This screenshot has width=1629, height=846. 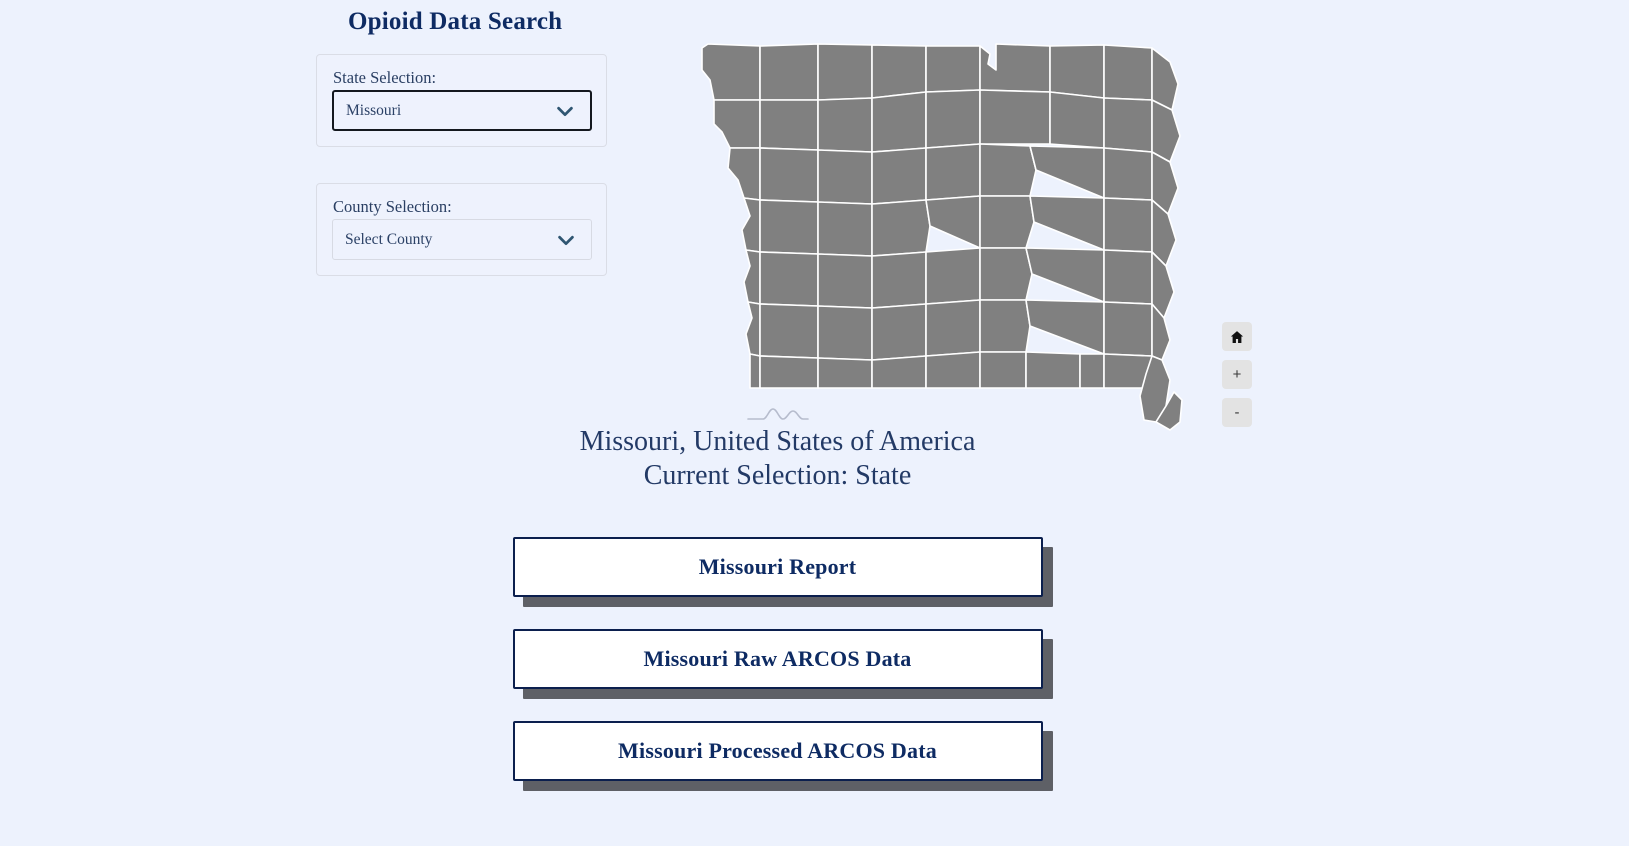 What do you see at coordinates (455, 21) in the screenshot?
I see `page-title: Opioid Data Search` at bounding box center [455, 21].